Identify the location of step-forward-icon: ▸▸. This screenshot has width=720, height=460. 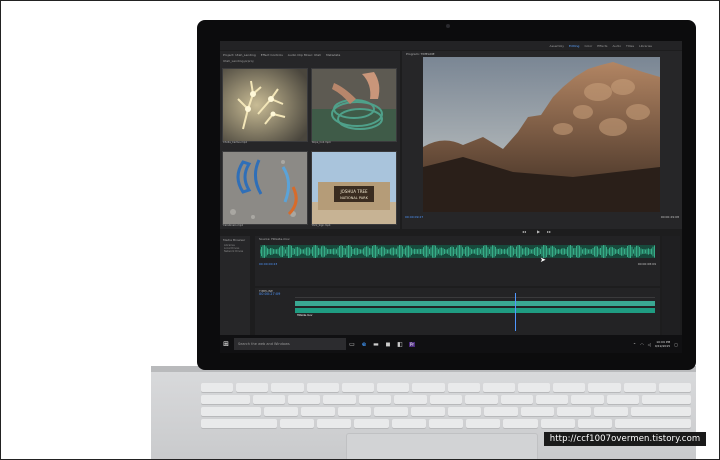
(549, 231).